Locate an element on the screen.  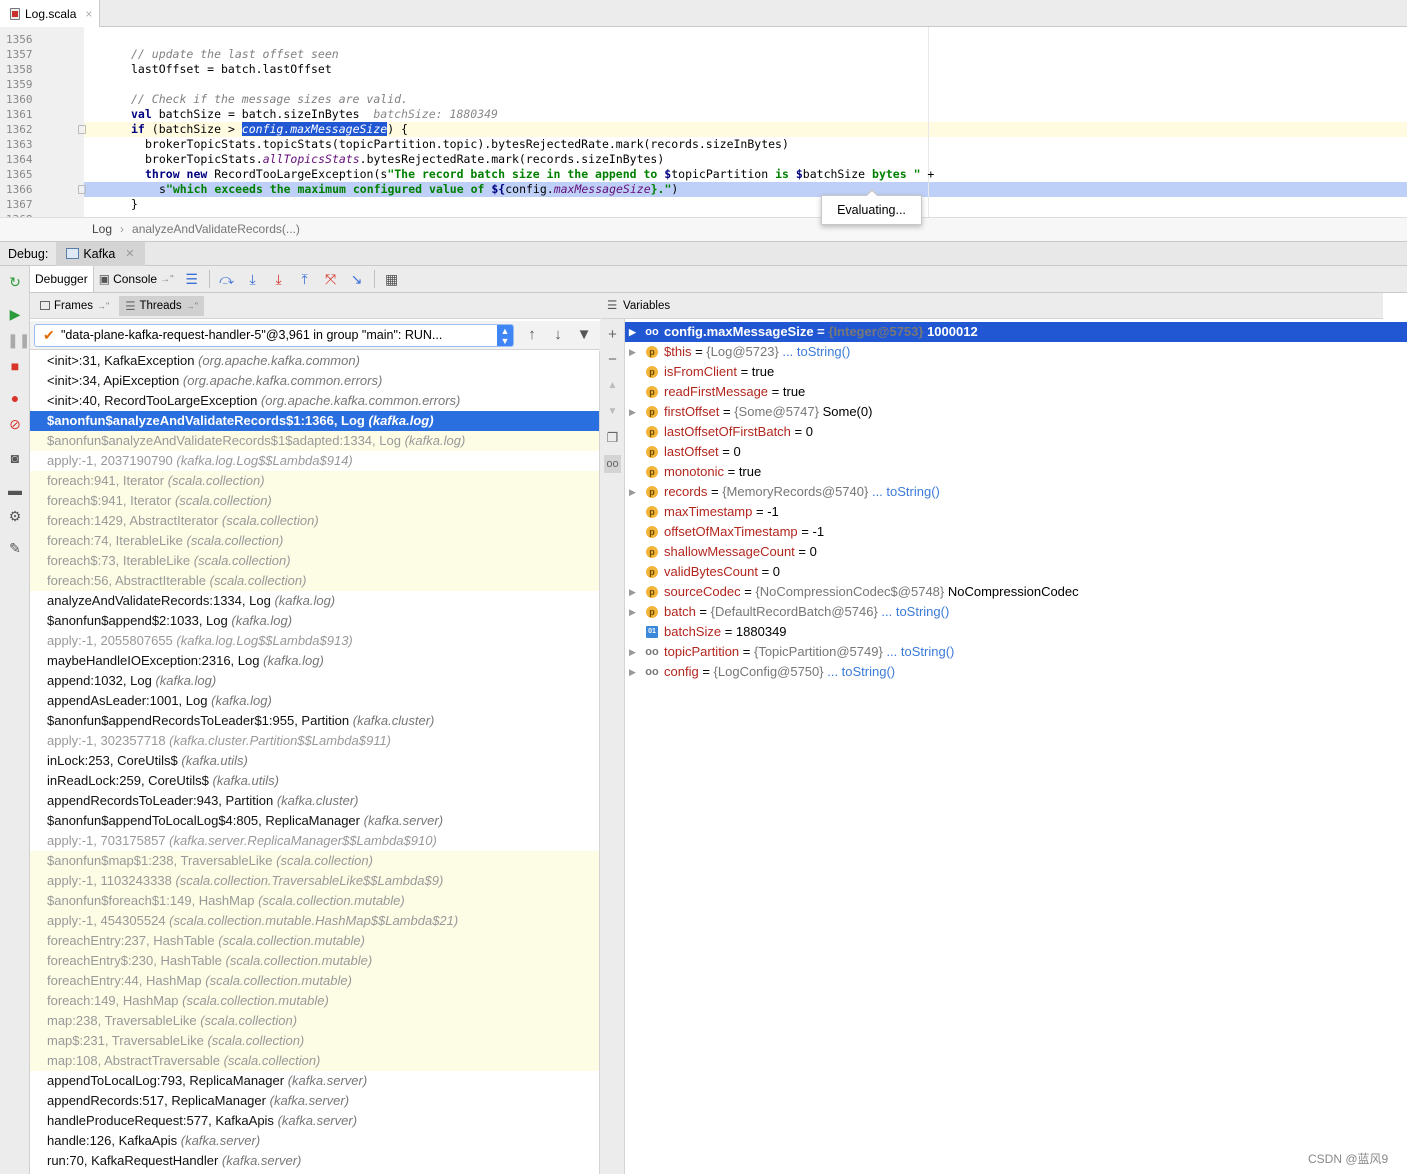
frame-row: handle:126, KafkaApis (kafka.server) is located at coordinates (314, 1141).